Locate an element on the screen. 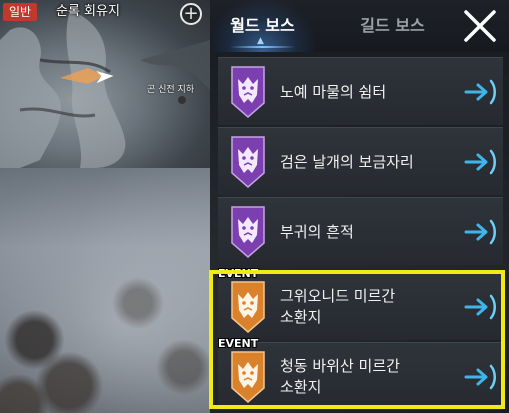 The image size is (509, 413). boss-row: EVENT 청동 바위산 미르간 소환지 is located at coordinates (360, 373).